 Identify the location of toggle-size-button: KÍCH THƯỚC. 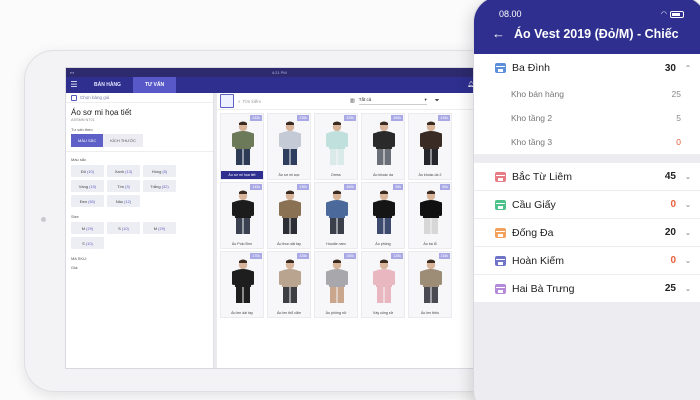
(123, 140).